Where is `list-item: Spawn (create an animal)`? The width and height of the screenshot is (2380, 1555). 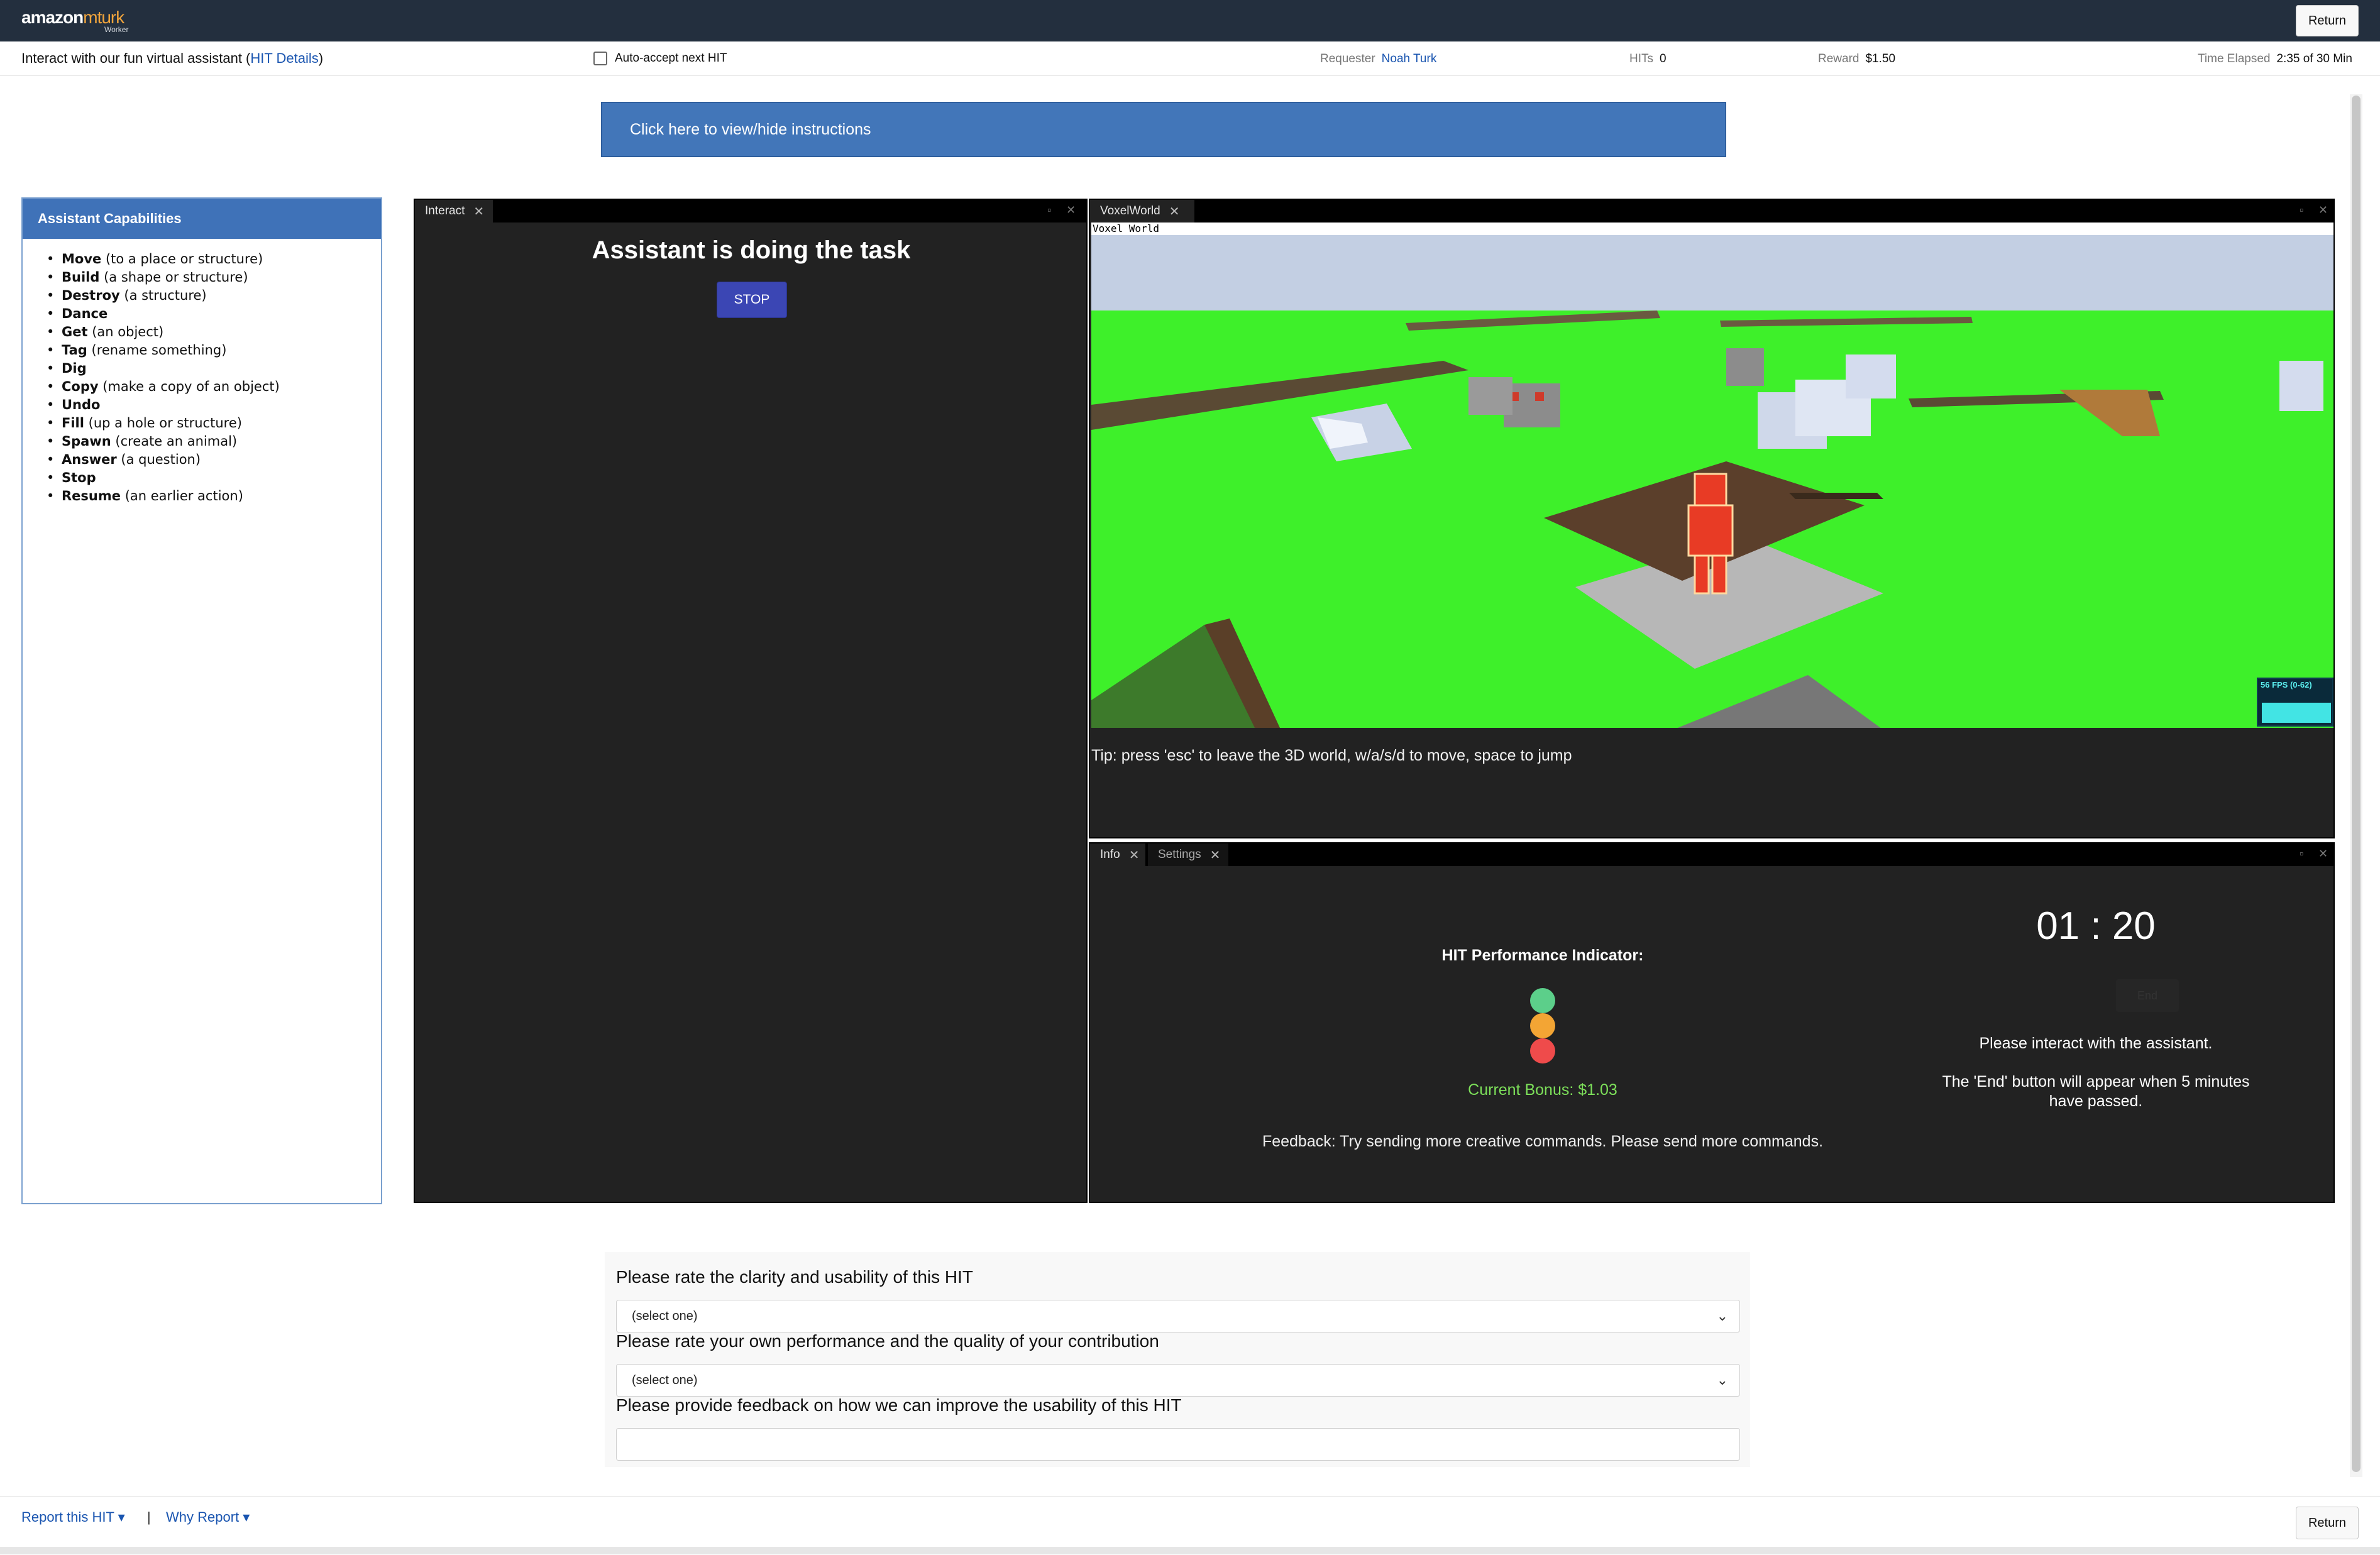 list-item: Spawn (create an animal) is located at coordinates (160, 441).